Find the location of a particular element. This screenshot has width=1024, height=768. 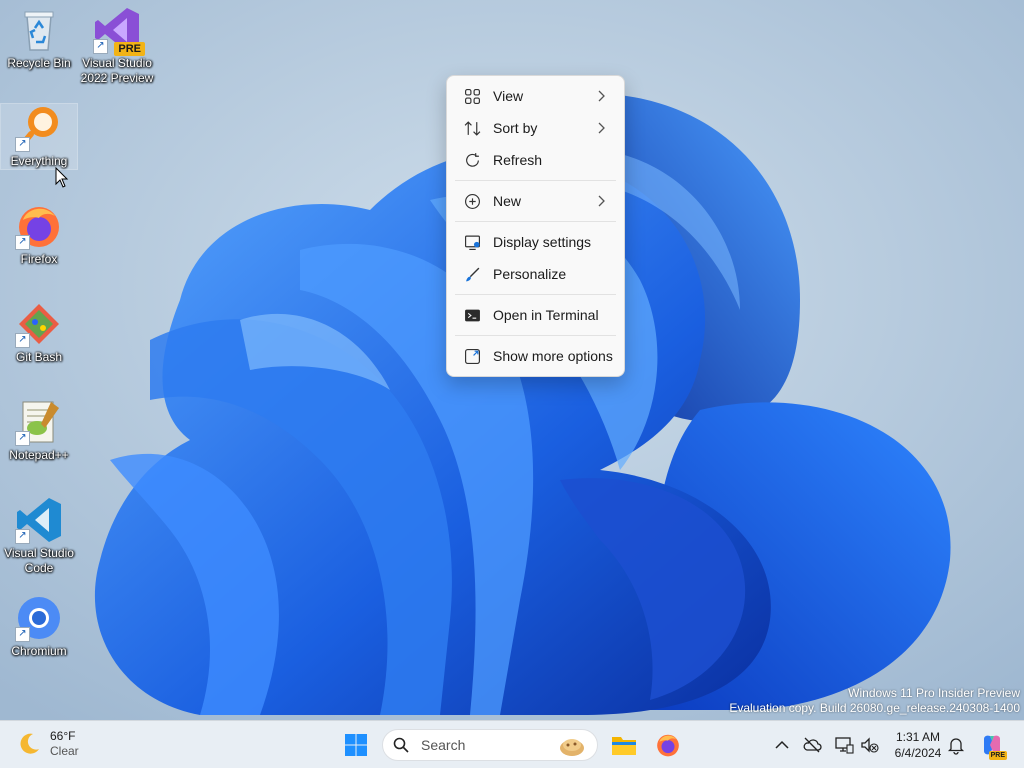

volume-muted-icon is located at coordinates (870, 745).